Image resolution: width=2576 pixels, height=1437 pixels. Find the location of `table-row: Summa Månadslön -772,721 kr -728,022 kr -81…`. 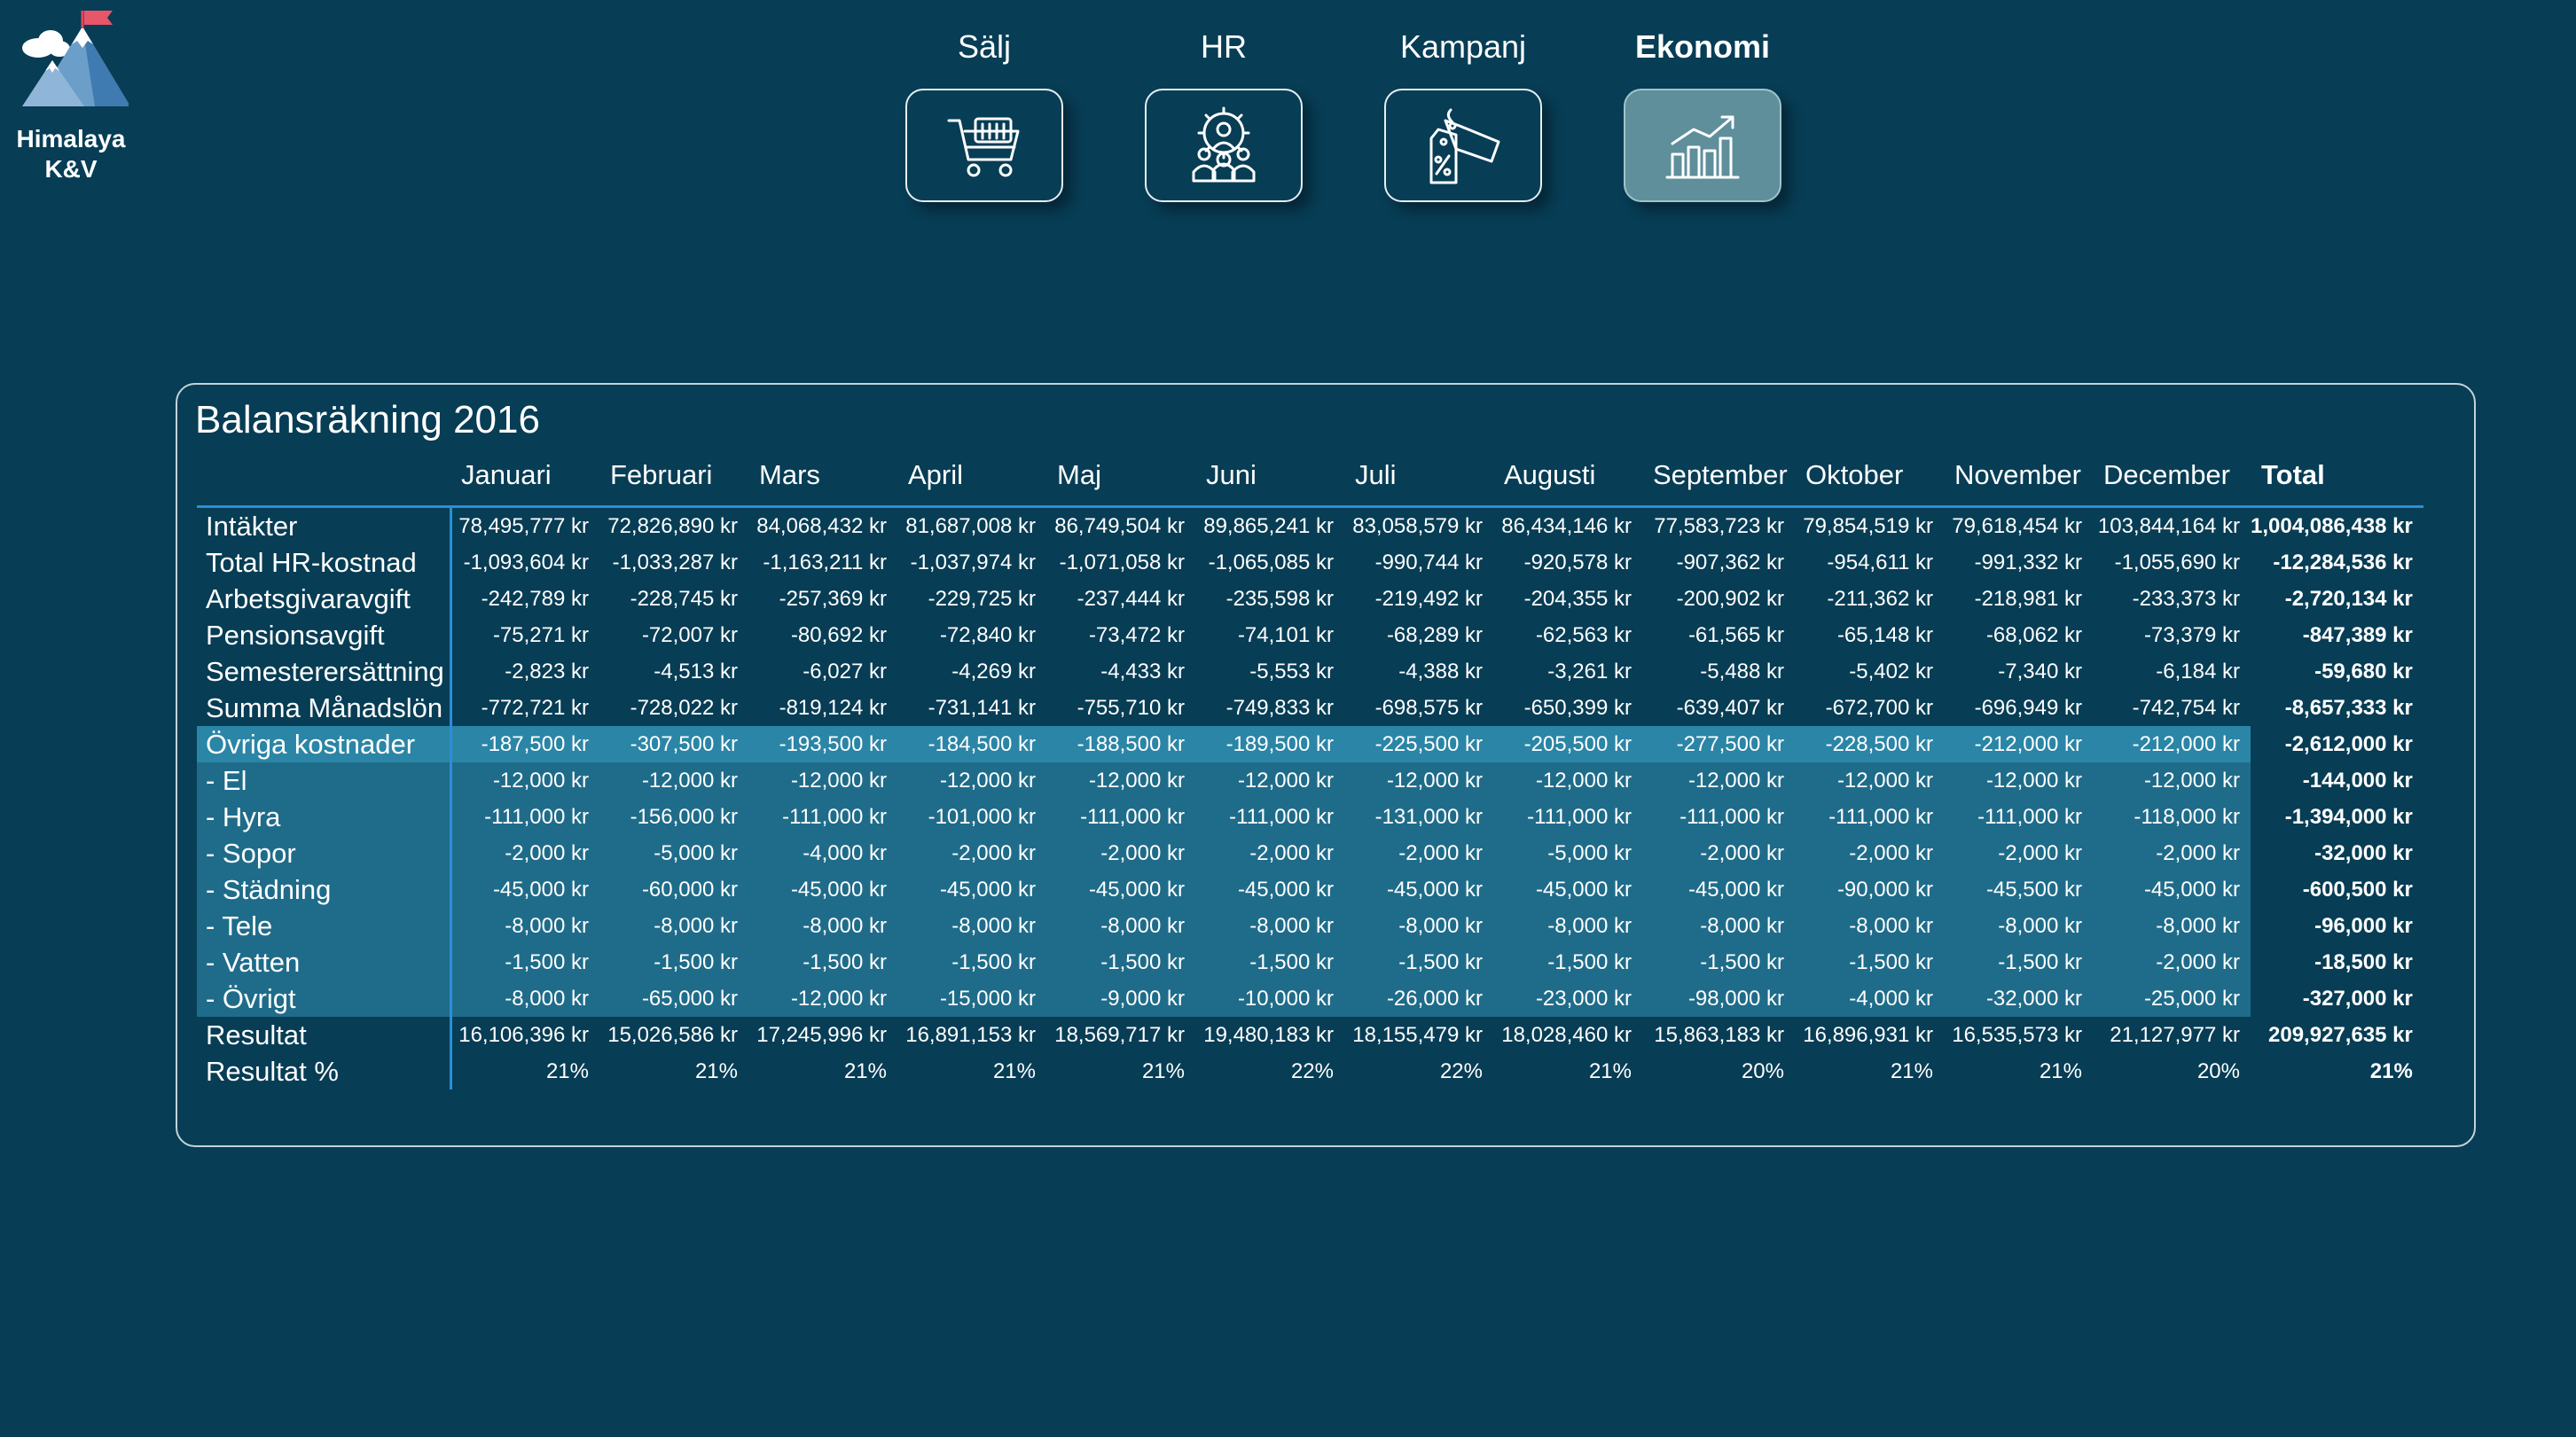

table-row: Summa Månadslön -772,721 kr -728,022 kr -81… is located at coordinates (1310, 708).